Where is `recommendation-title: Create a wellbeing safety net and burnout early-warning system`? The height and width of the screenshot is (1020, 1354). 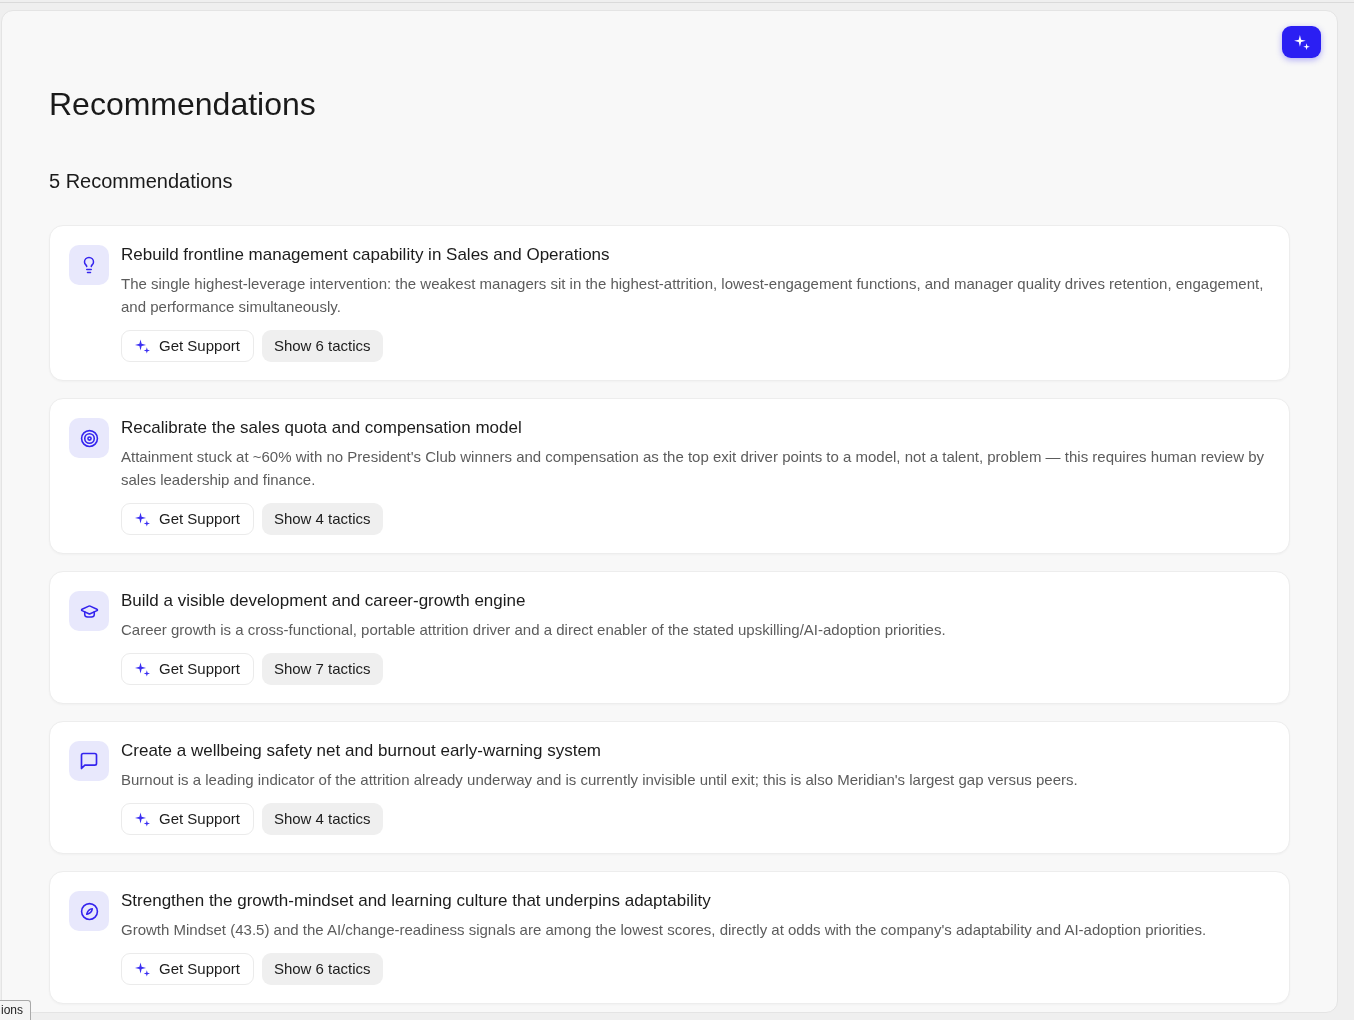 recommendation-title: Create a wellbeing safety net and burnout early-warning system is located at coordinates (361, 751).